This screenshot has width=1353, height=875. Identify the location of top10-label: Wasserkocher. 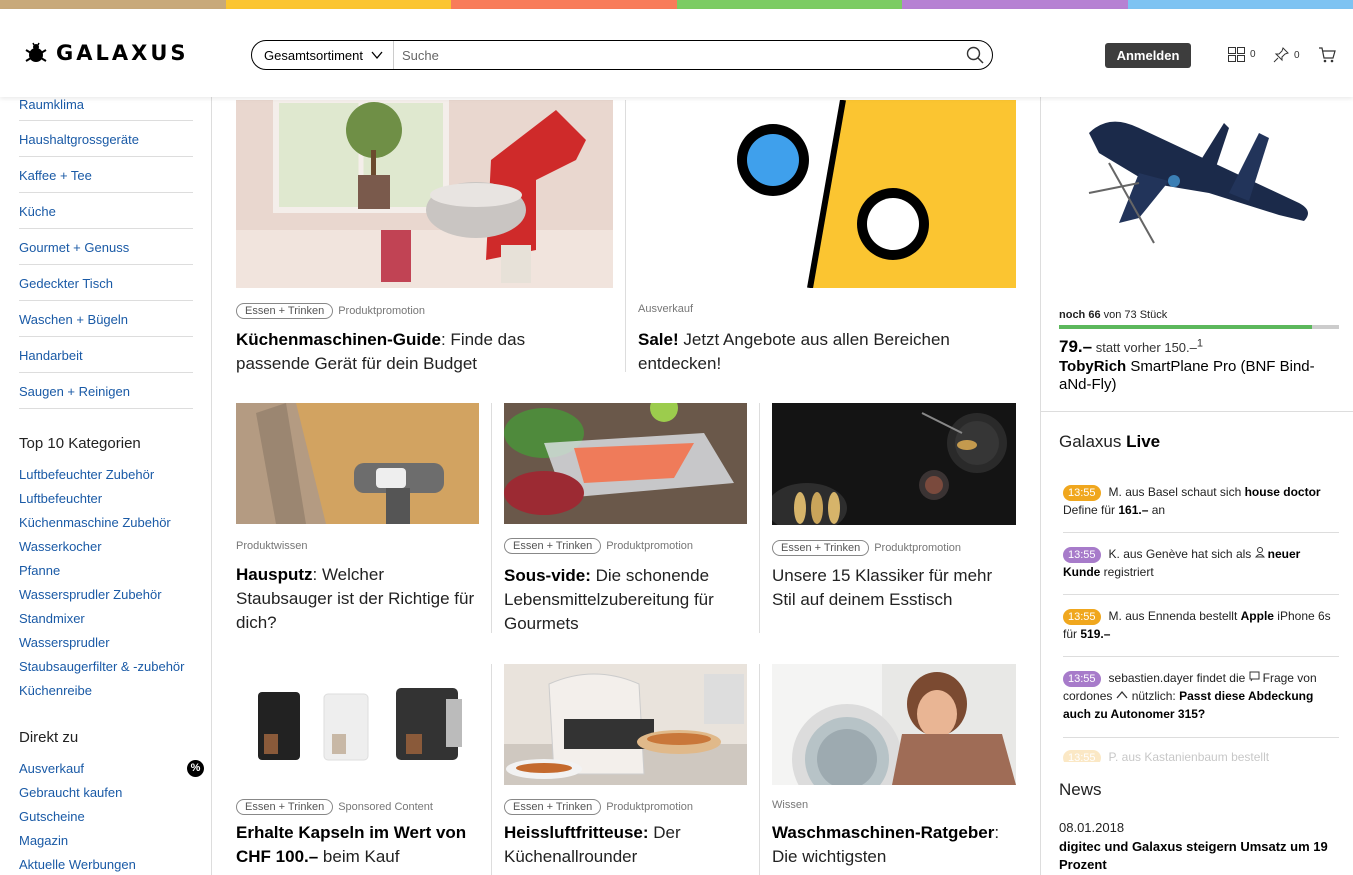
(60, 546).